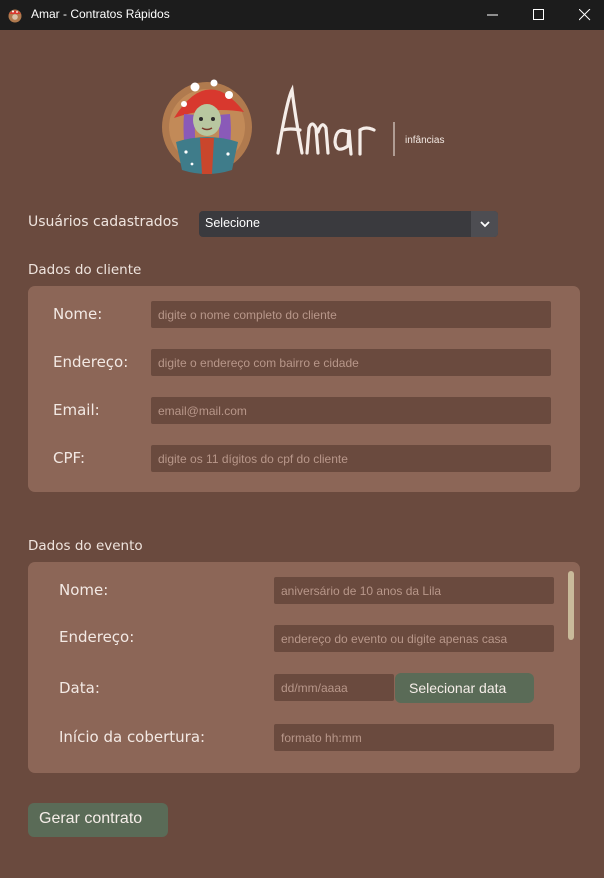 The image size is (604, 878). Describe the element at coordinates (351, 314) in the screenshot. I see `cliente-nome-input: digite o nome completo do cliente` at that location.